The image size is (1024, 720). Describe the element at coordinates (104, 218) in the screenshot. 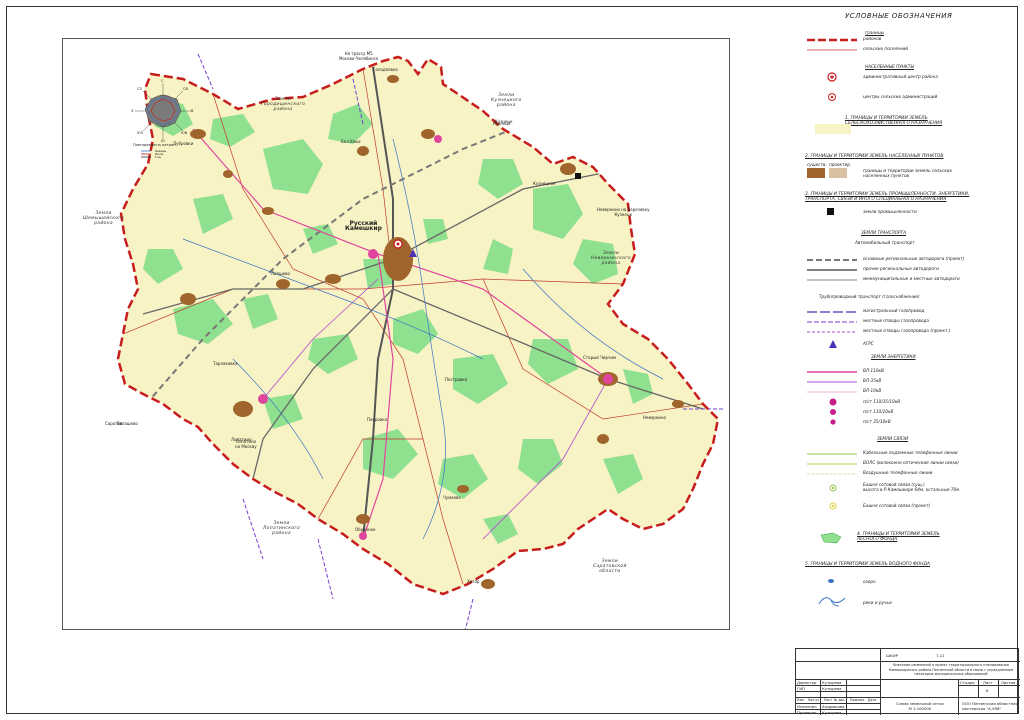

I see `land-label-shemysheyka: Земли Шемышейского района` at that location.